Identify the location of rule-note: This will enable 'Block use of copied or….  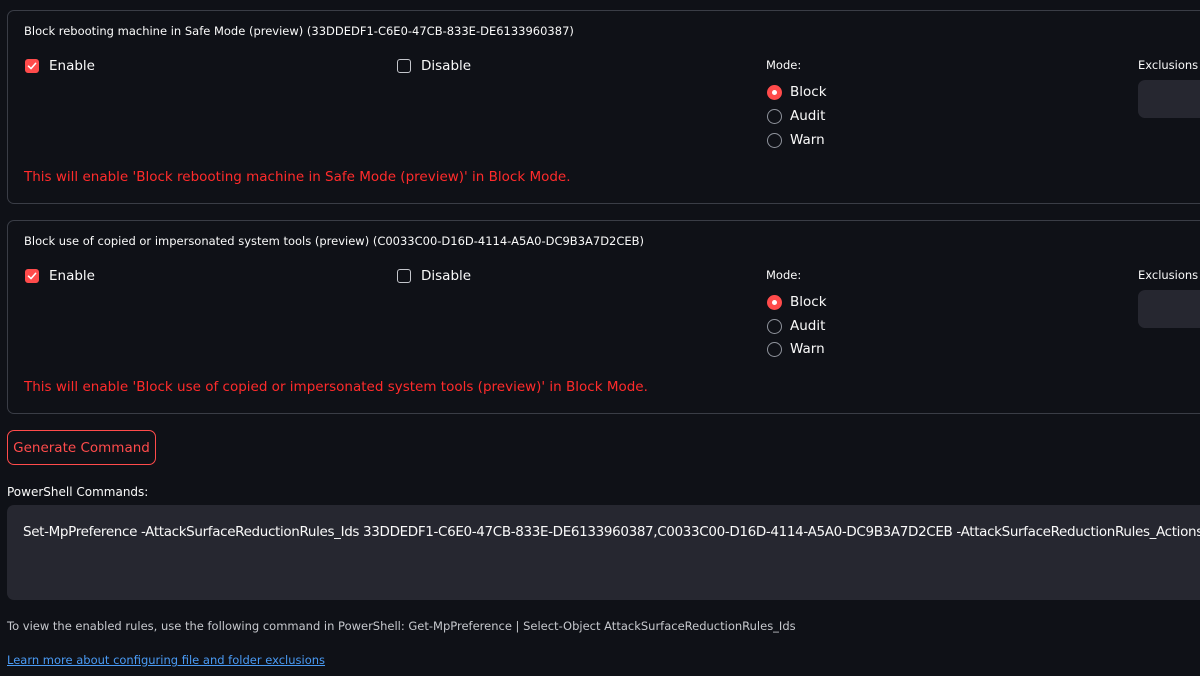
(336, 387).